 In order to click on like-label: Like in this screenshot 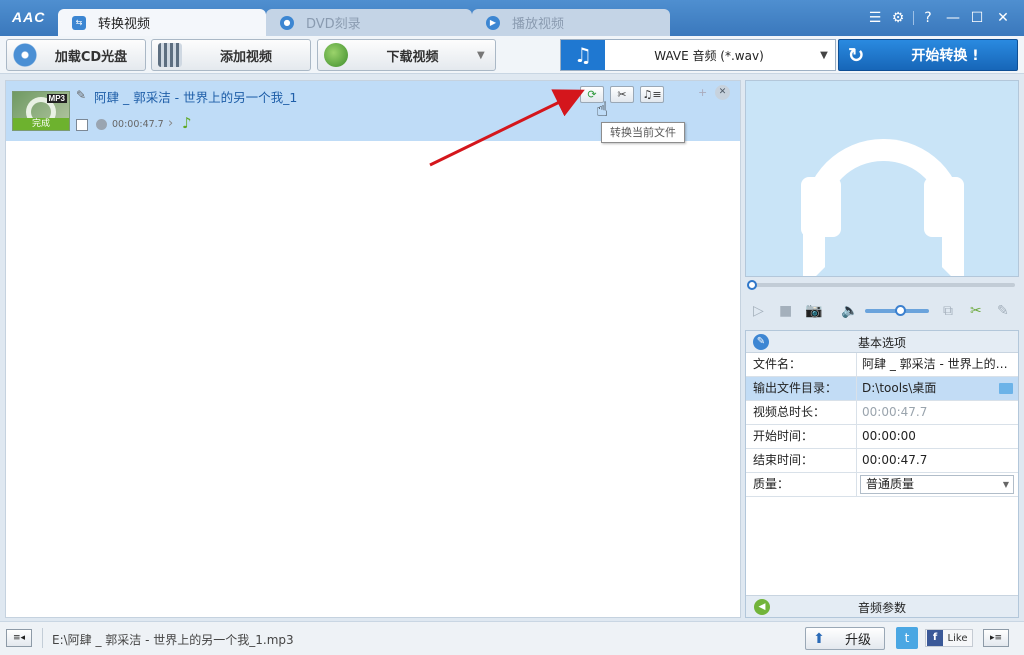, I will do `click(957, 638)`.